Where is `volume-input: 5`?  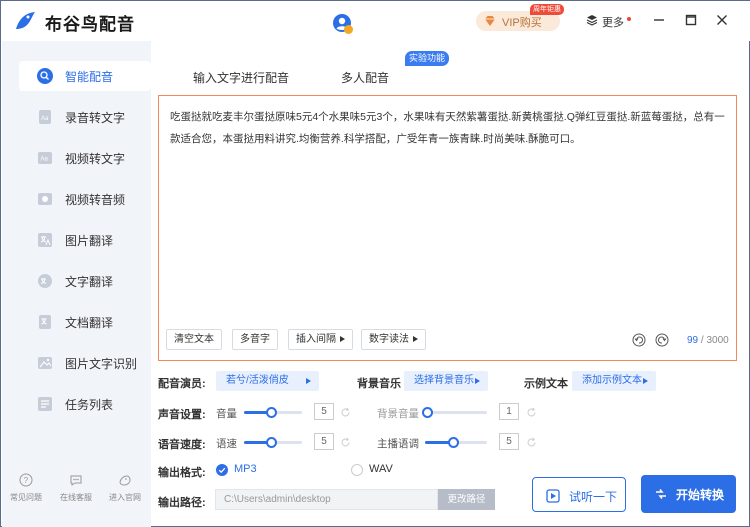
volume-input: 5 is located at coordinates (324, 411).